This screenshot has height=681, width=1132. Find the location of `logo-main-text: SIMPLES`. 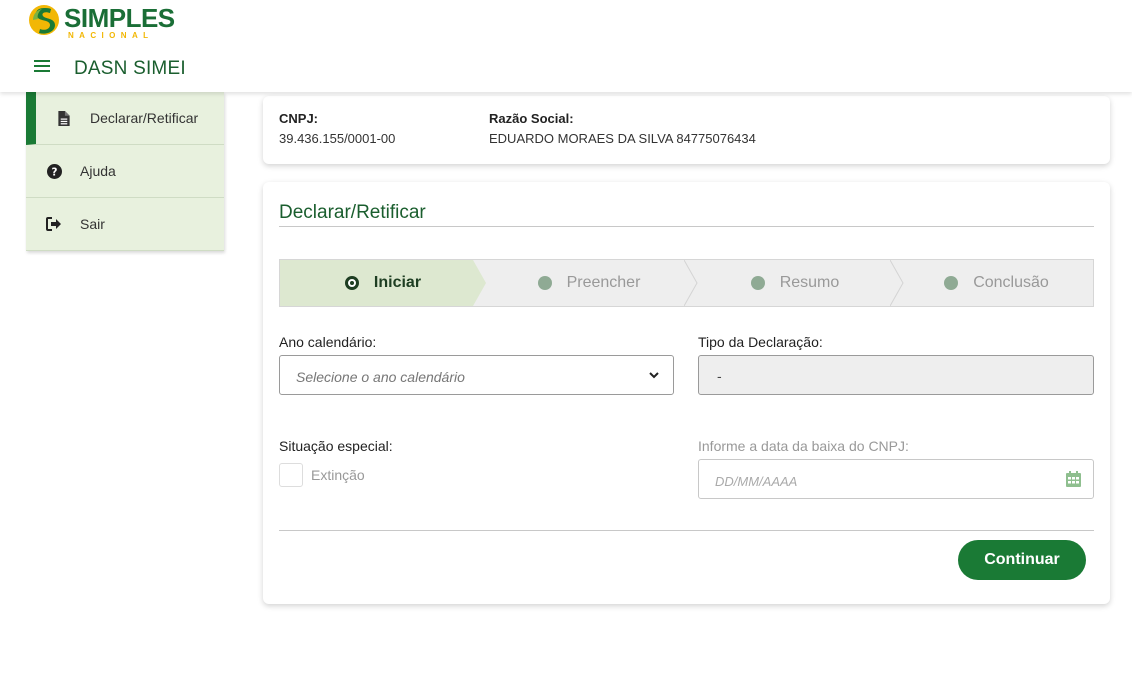

logo-main-text: SIMPLES is located at coordinates (119, 18).